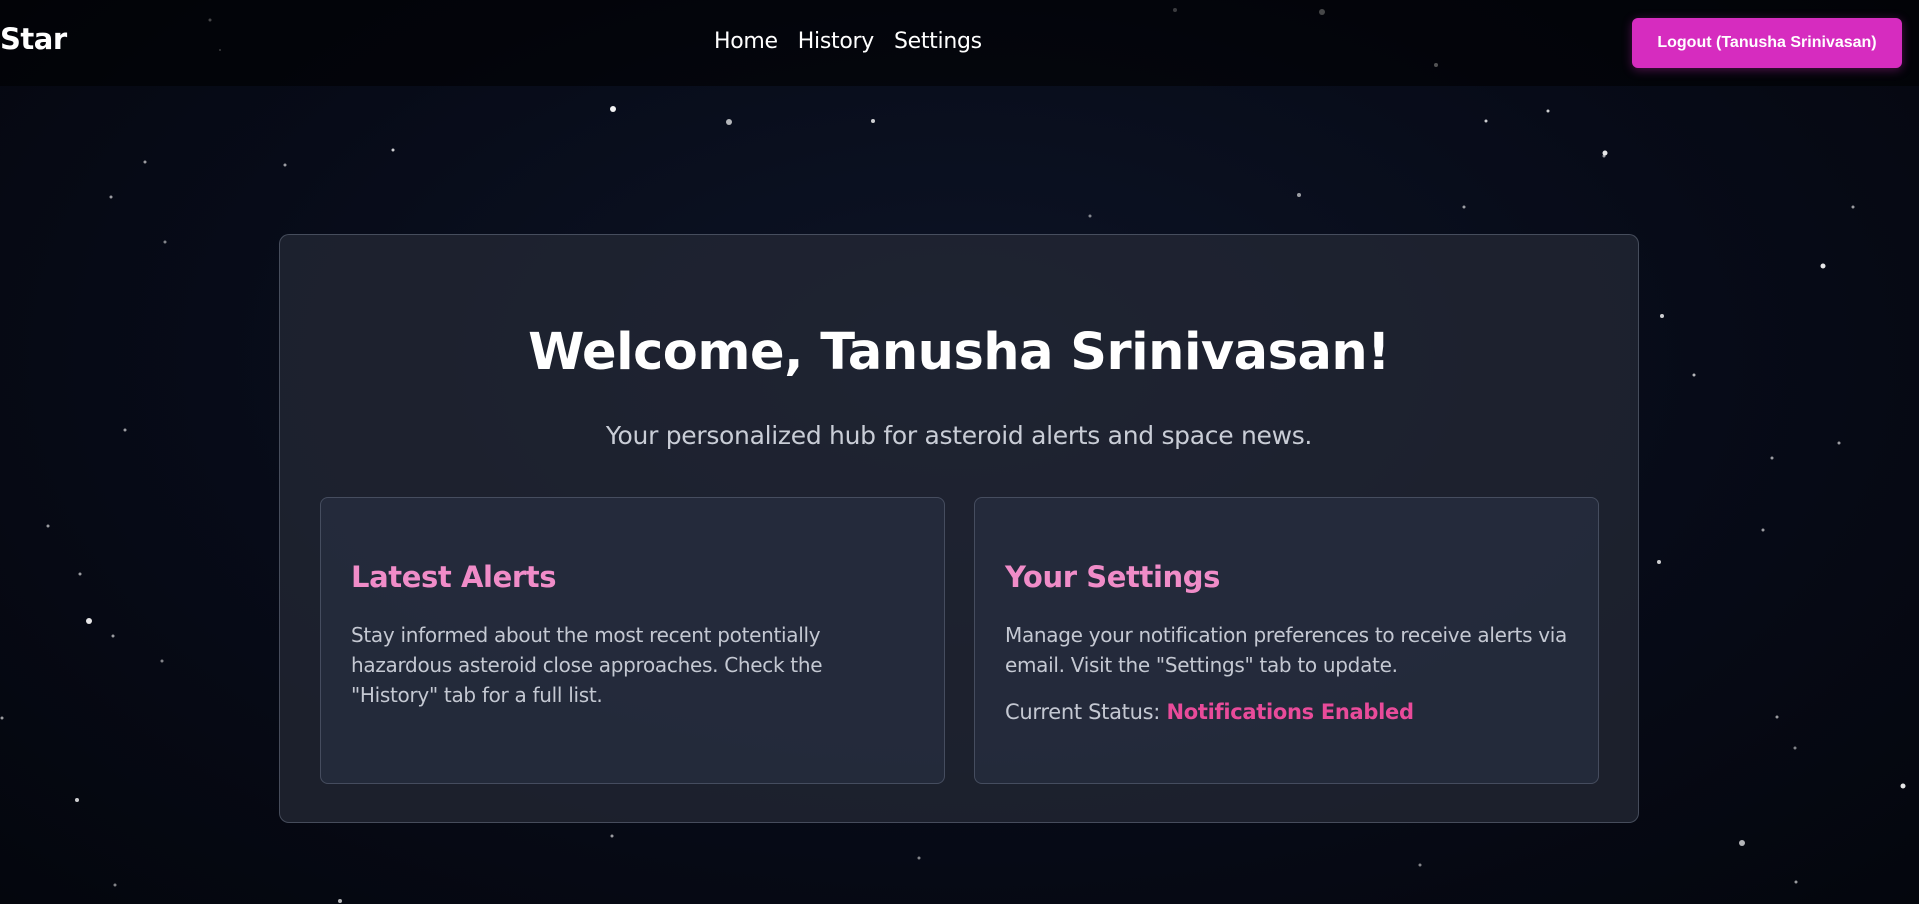  I want to click on nav-link-history: History, so click(836, 41).